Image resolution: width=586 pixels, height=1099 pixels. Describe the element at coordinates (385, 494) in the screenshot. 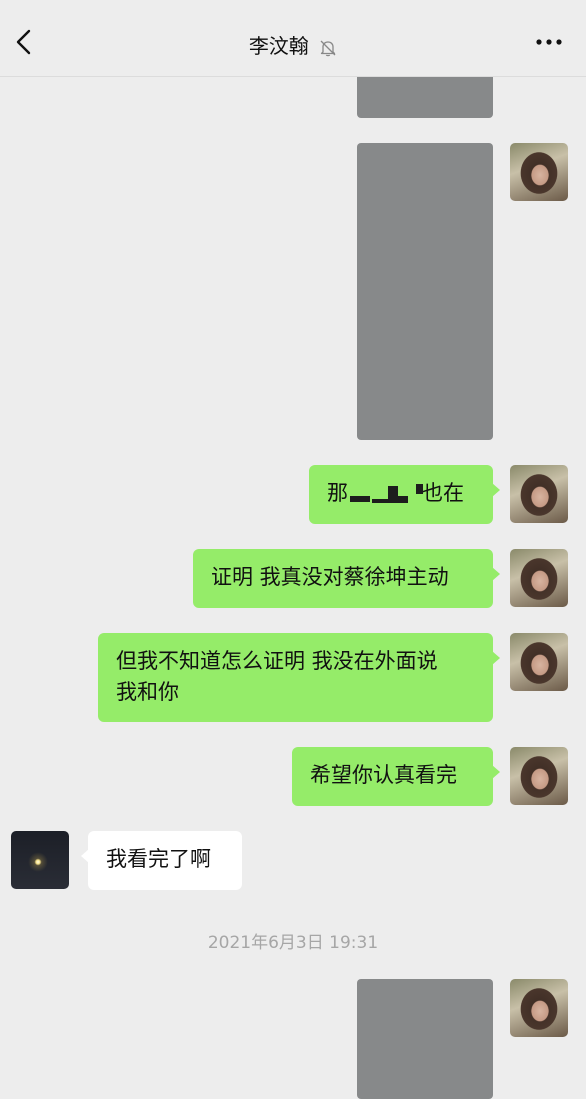

I see `redaction-mark` at that location.